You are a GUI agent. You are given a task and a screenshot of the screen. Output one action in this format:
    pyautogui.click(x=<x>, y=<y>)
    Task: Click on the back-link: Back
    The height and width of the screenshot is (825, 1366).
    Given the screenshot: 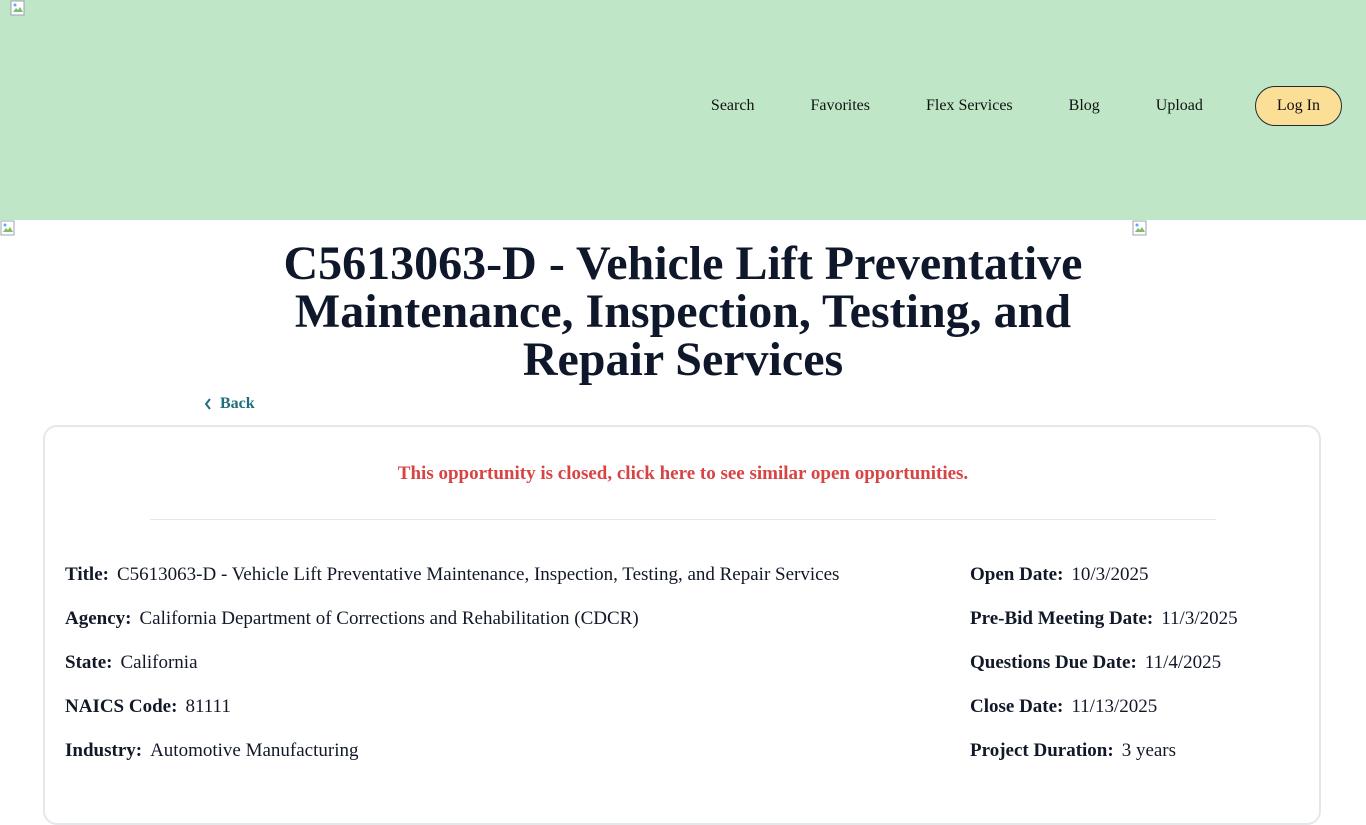 What is the action you would take?
    pyautogui.click(x=229, y=404)
    